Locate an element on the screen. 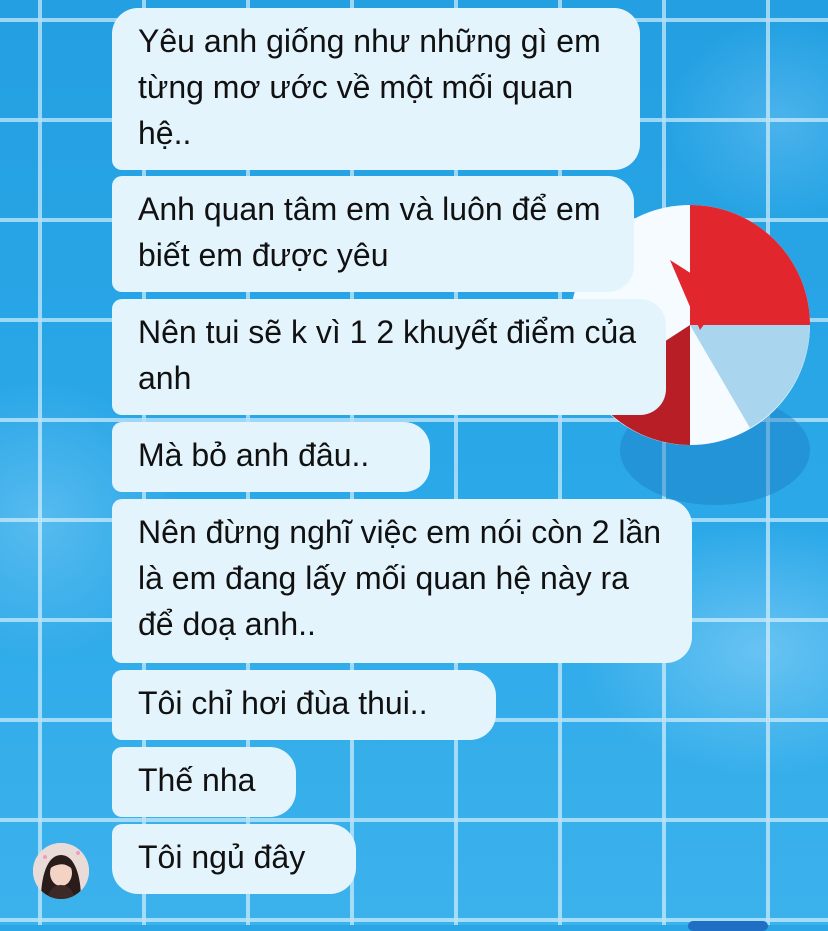 The width and height of the screenshot is (828, 931). sender-avatar is located at coordinates (61, 871).